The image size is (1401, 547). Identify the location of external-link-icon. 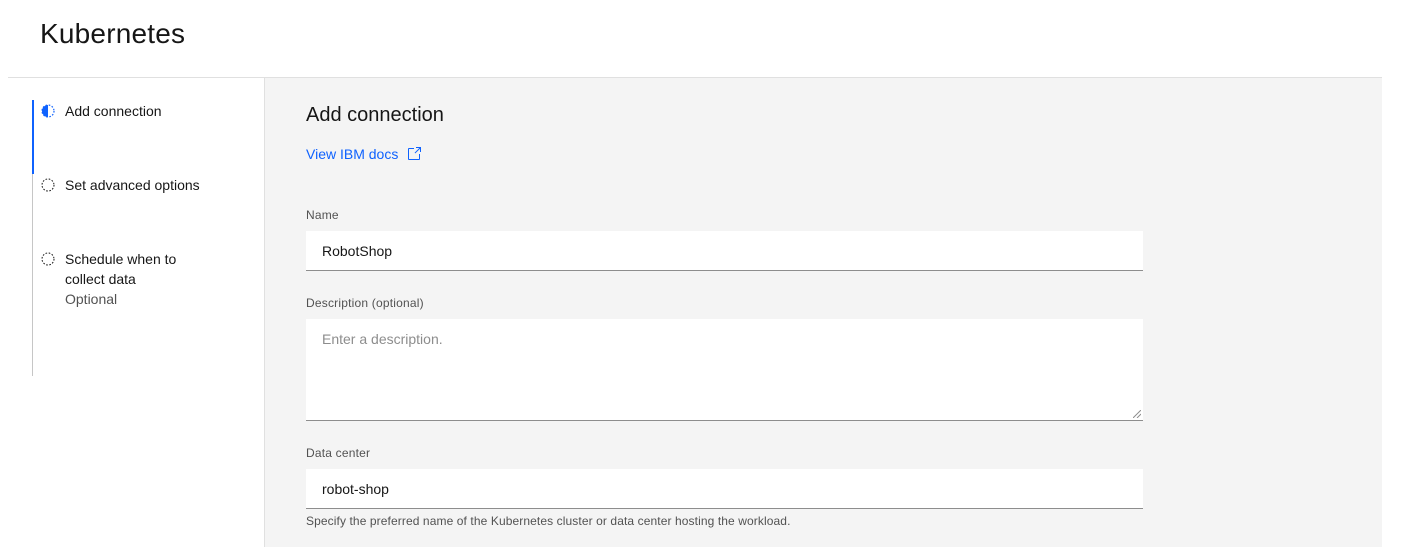
(415, 153).